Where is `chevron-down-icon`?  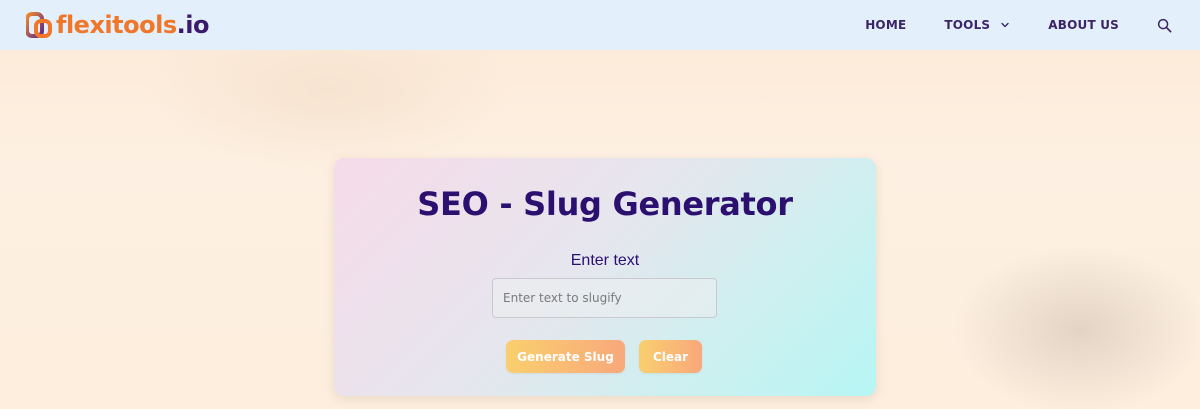 chevron-down-icon is located at coordinates (1005, 25).